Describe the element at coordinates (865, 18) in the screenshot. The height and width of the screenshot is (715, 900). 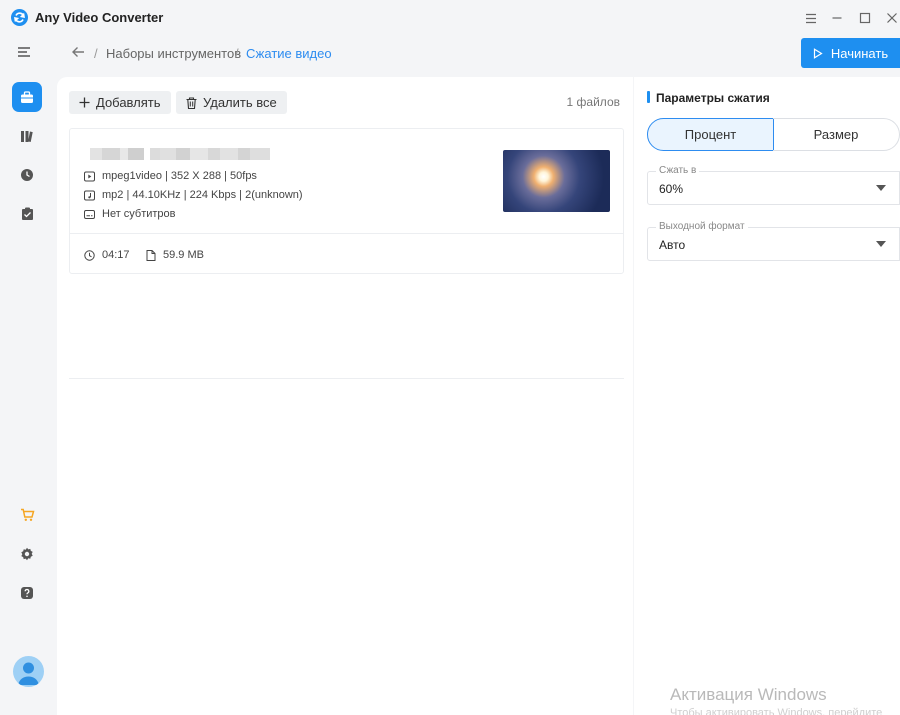
I see `maximize-icon` at that location.